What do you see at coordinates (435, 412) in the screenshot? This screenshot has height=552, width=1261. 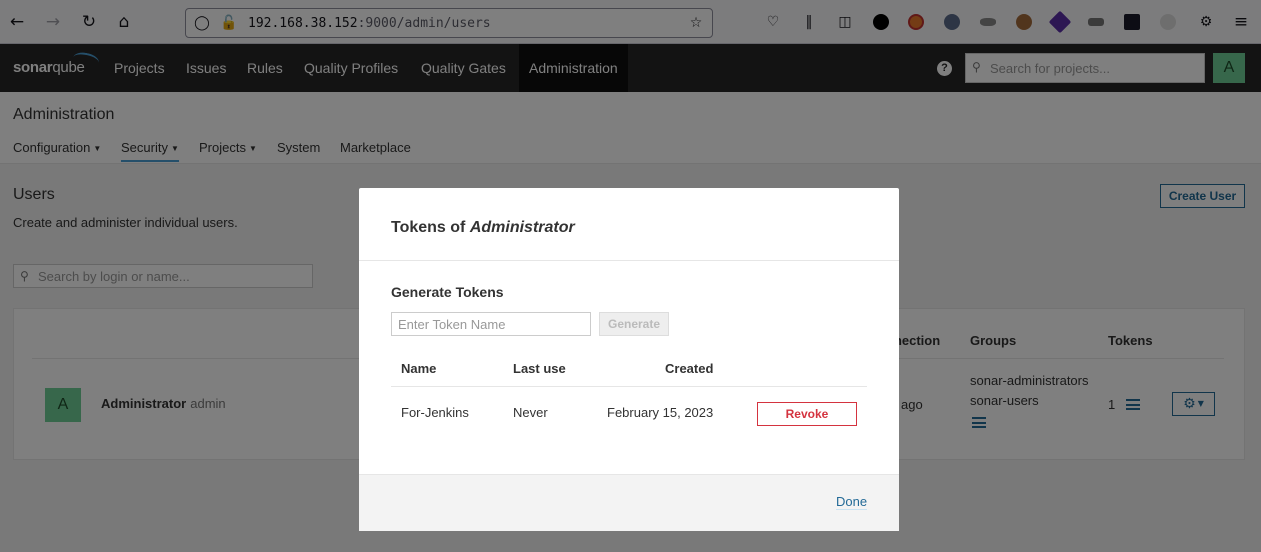 I see `token-name: For-Jenkins` at bounding box center [435, 412].